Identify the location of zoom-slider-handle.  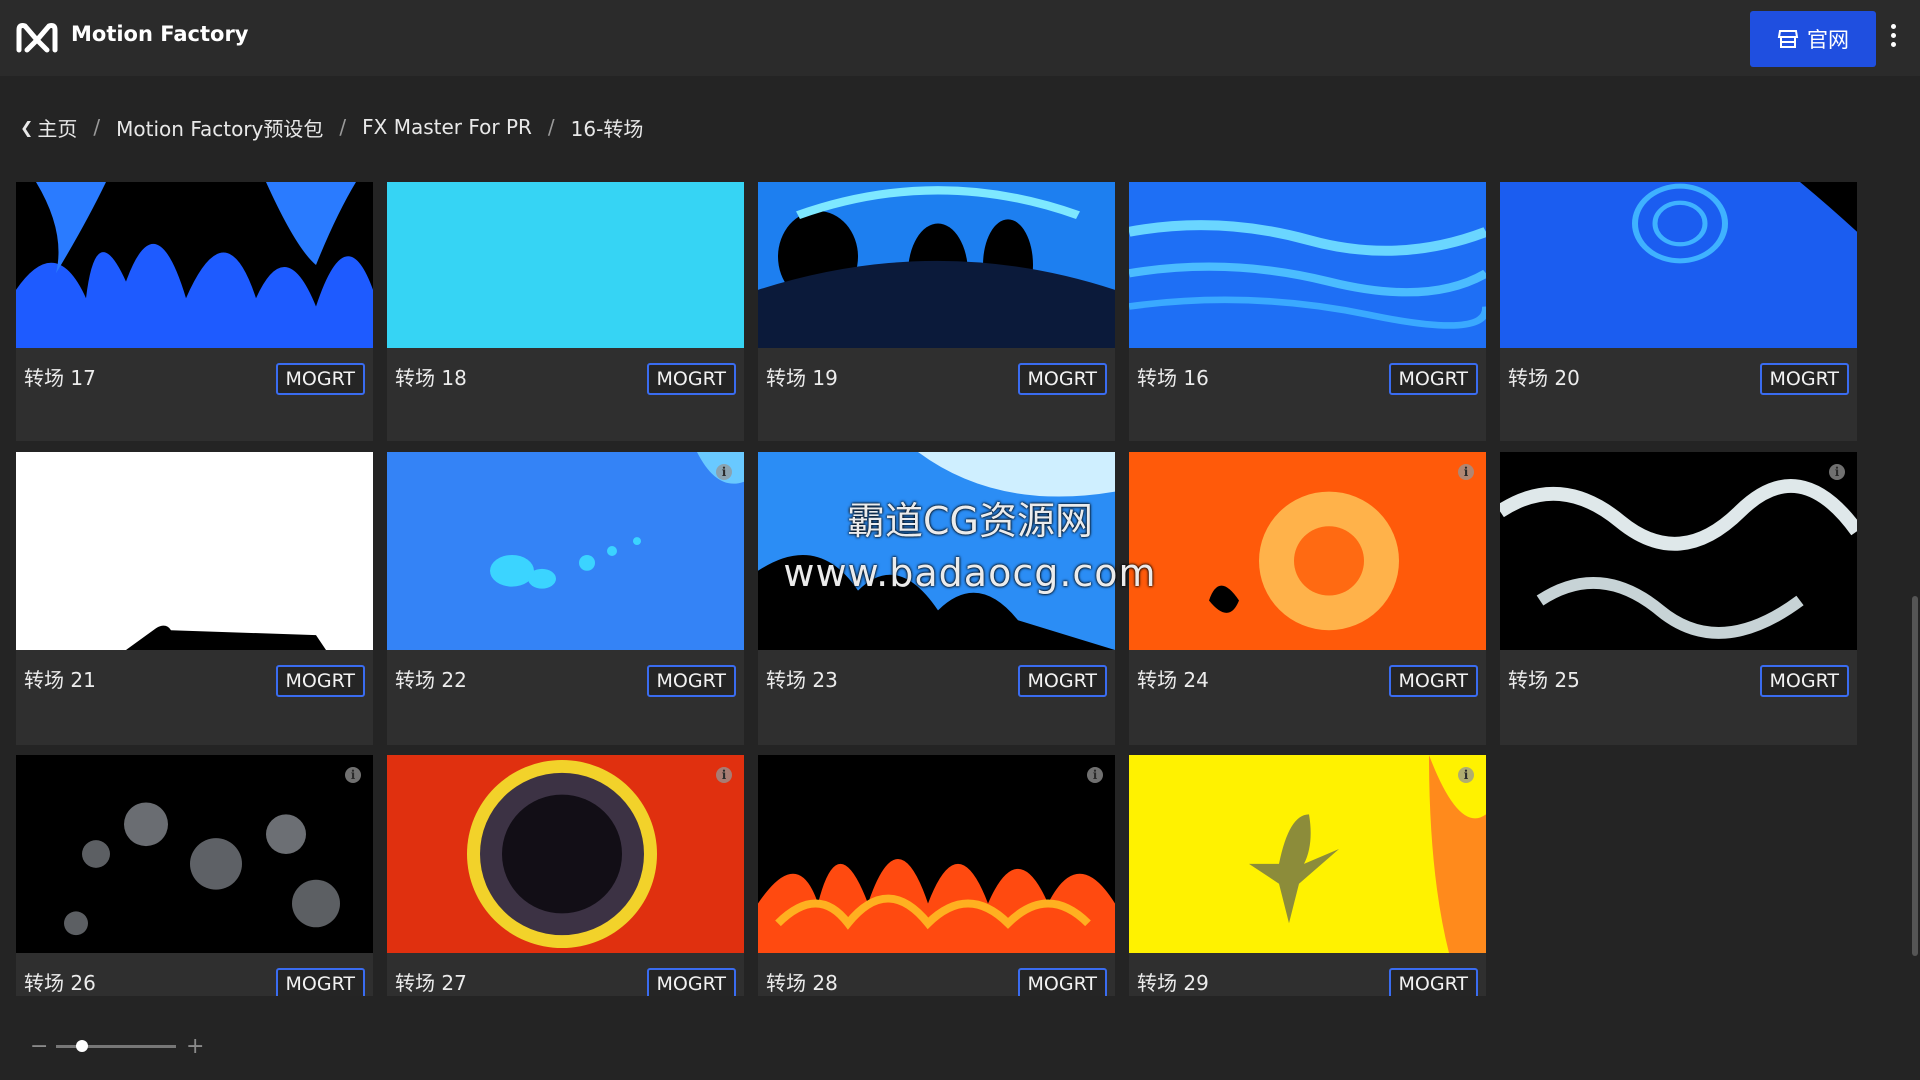
(82, 1046).